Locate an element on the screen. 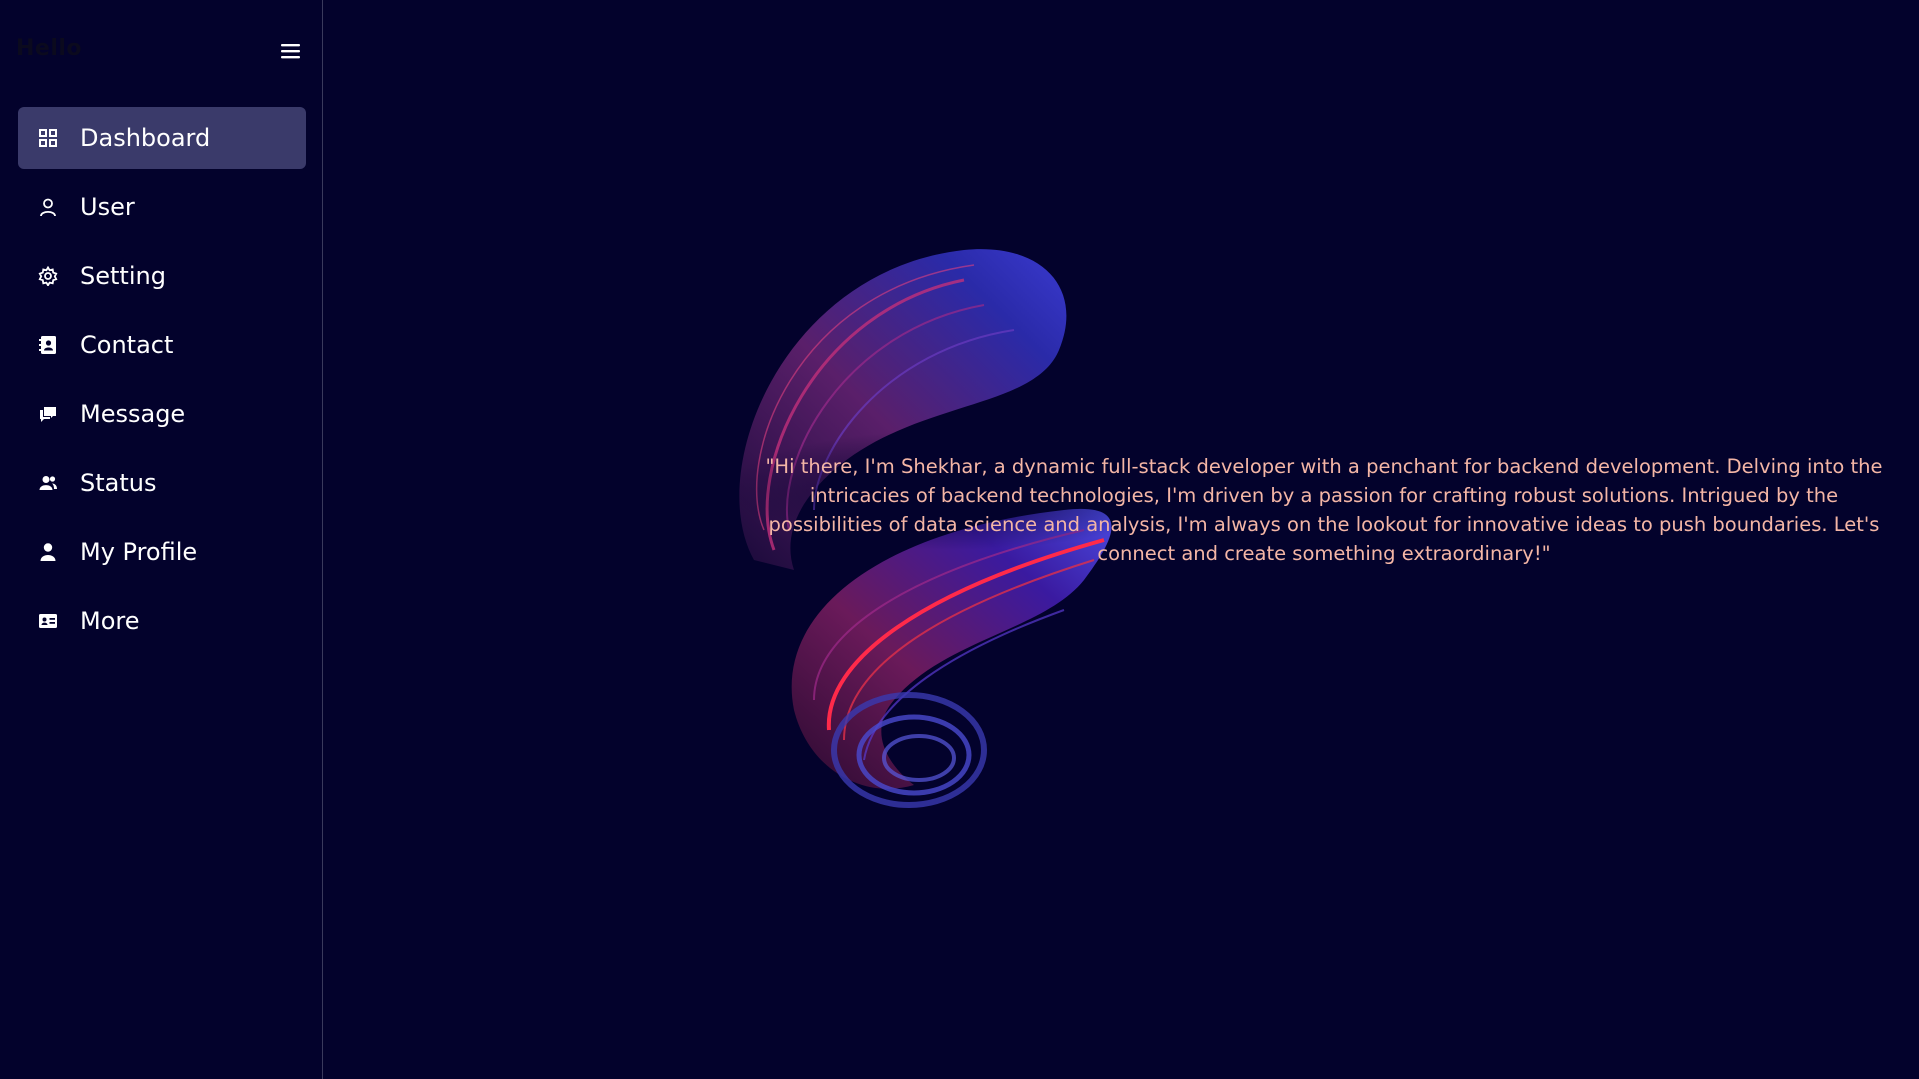  sidebar-item-contact: Contact is located at coordinates (162, 345).